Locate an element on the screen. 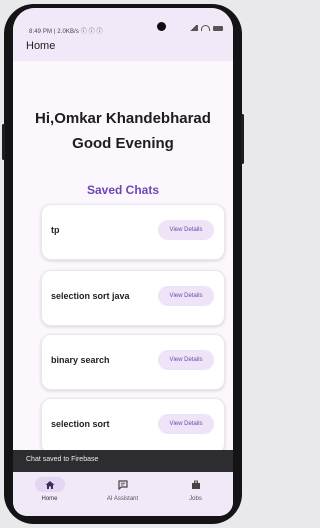 The image size is (320, 528). nav-label-ai-assistant: AI Assistant is located at coordinates (122, 499).